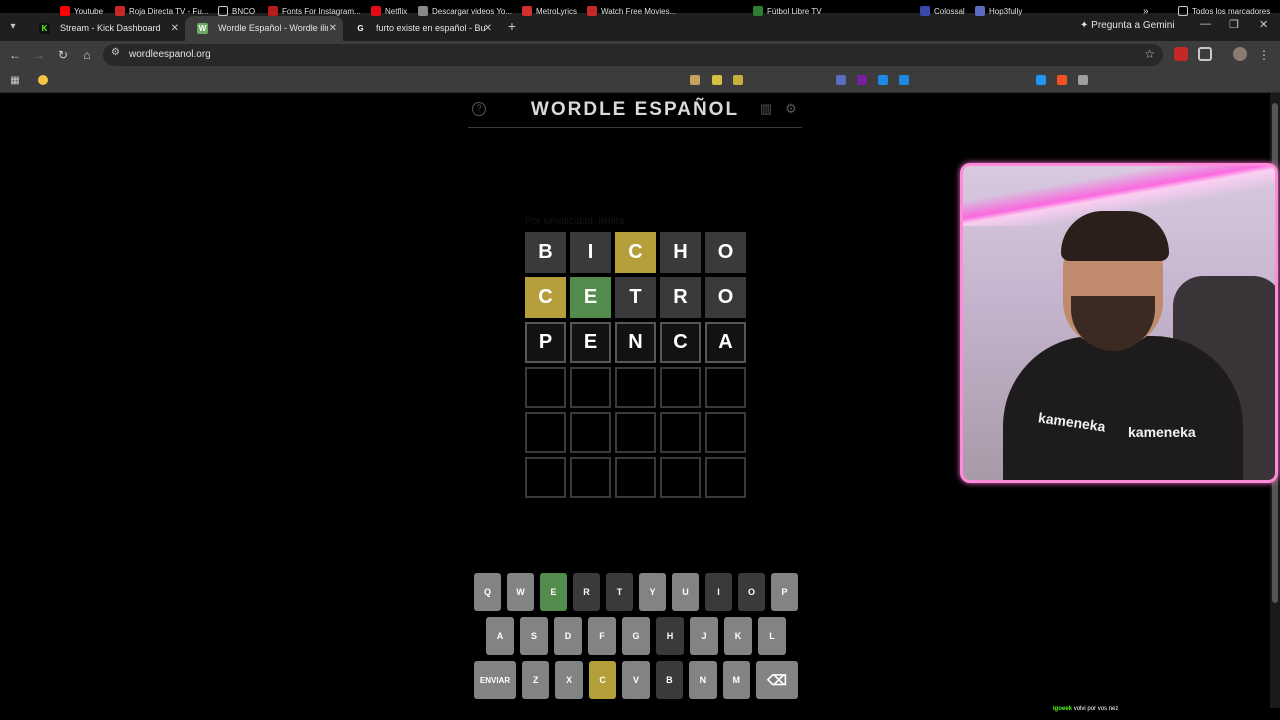 The width and height of the screenshot is (1280, 720). Describe the element at coordinates (1063, 709) in the screenshot. I see `chat-user: lgoeek` at that location.